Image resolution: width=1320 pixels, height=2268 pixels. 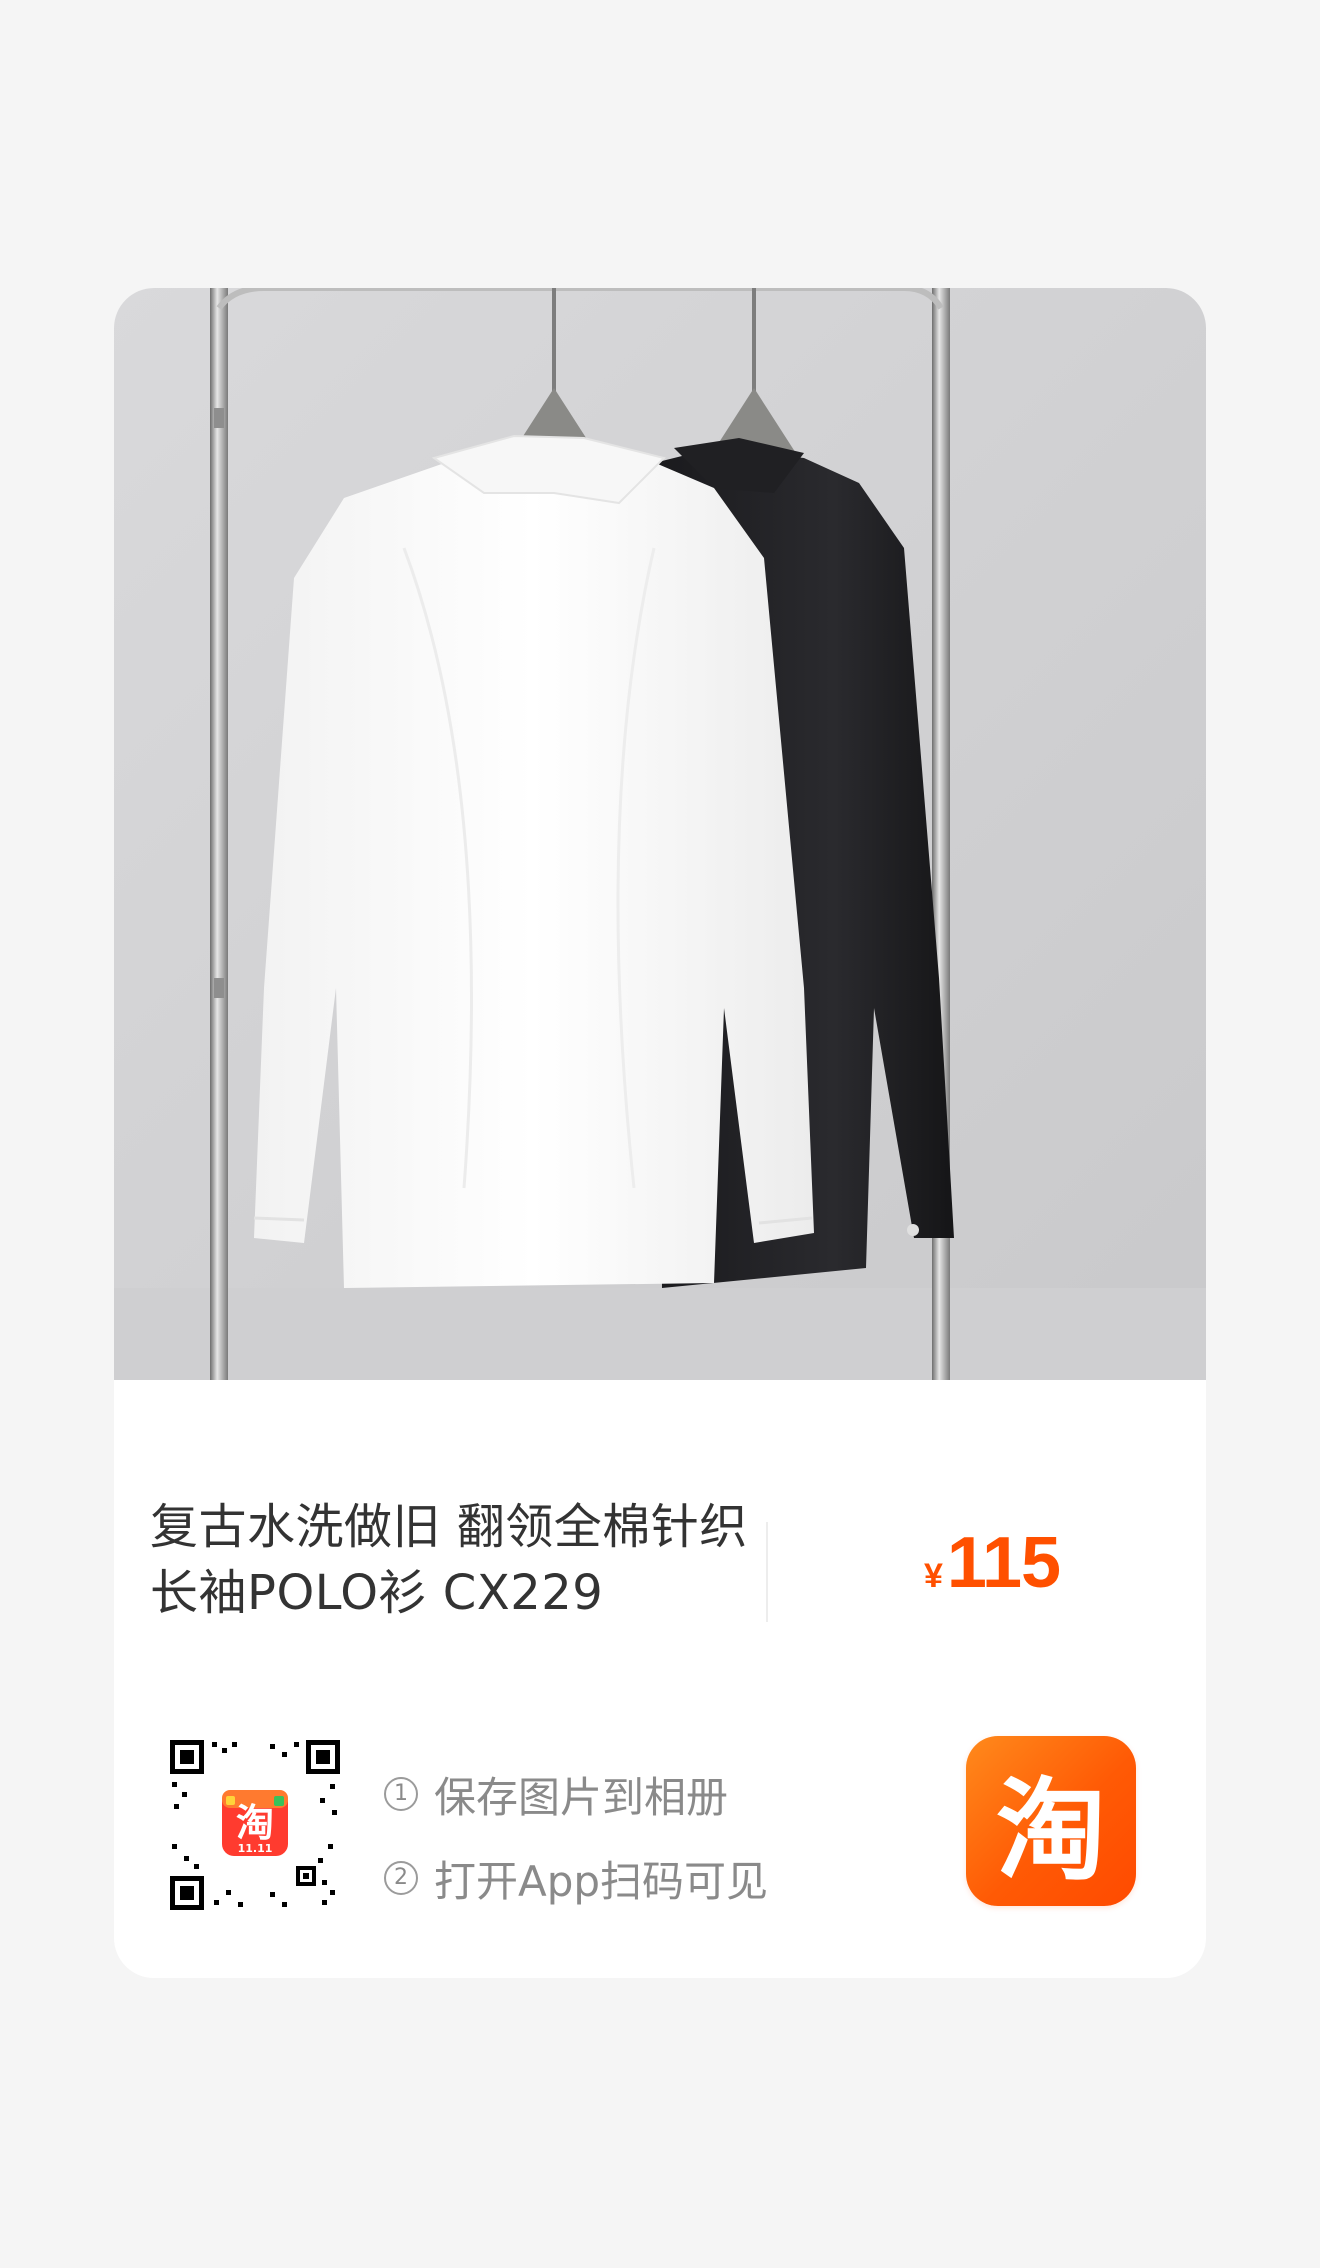 I want to click on step-number-1: 1, so click(x=401, y=1794).